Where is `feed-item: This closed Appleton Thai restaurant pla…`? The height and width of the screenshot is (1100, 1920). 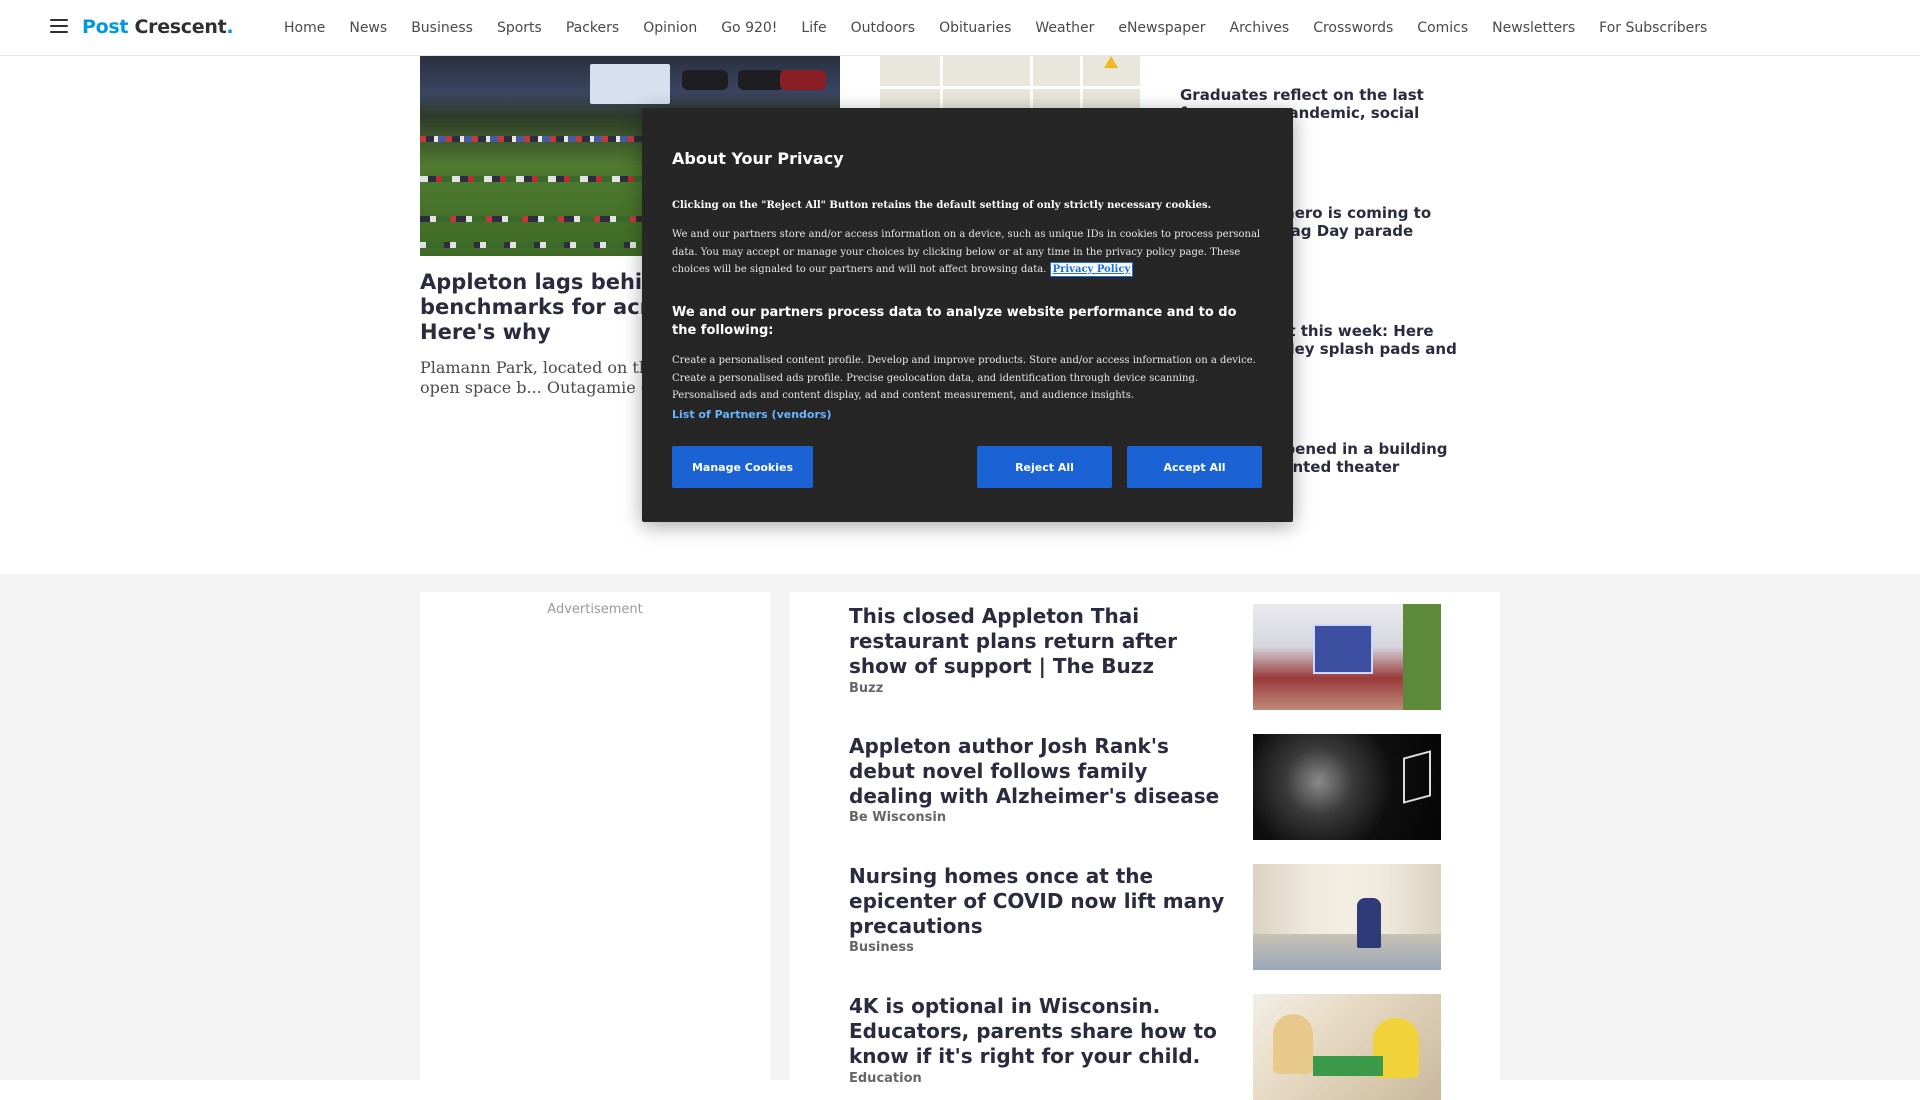
feed-item: This closed Appleton Thai restaurant pla… is located at coordinates (1145, 651).